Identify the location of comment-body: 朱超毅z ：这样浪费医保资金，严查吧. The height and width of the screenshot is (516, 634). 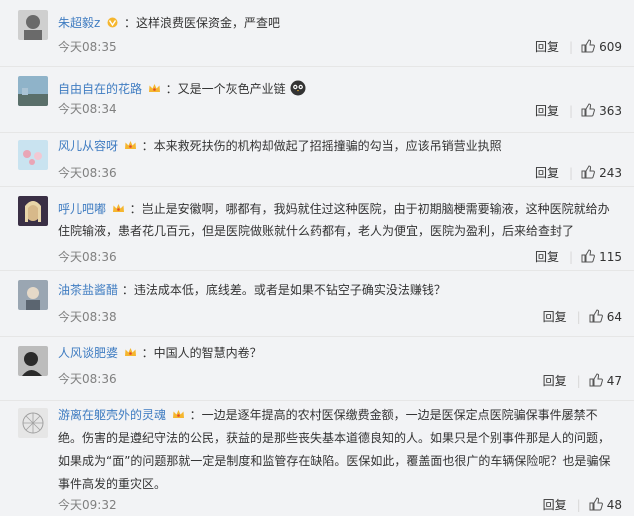
(336, 23).